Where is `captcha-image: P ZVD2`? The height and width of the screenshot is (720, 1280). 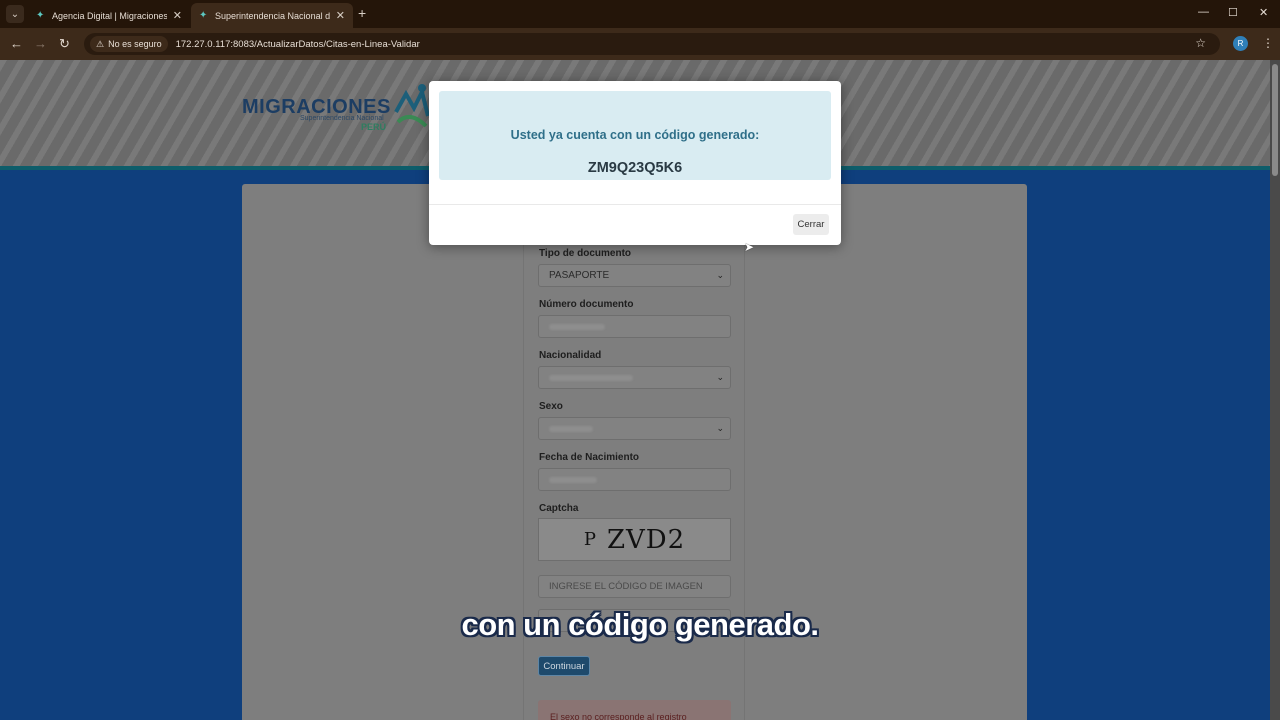
captcha-image: P ZVD2 is located at coordinates (634, 539).